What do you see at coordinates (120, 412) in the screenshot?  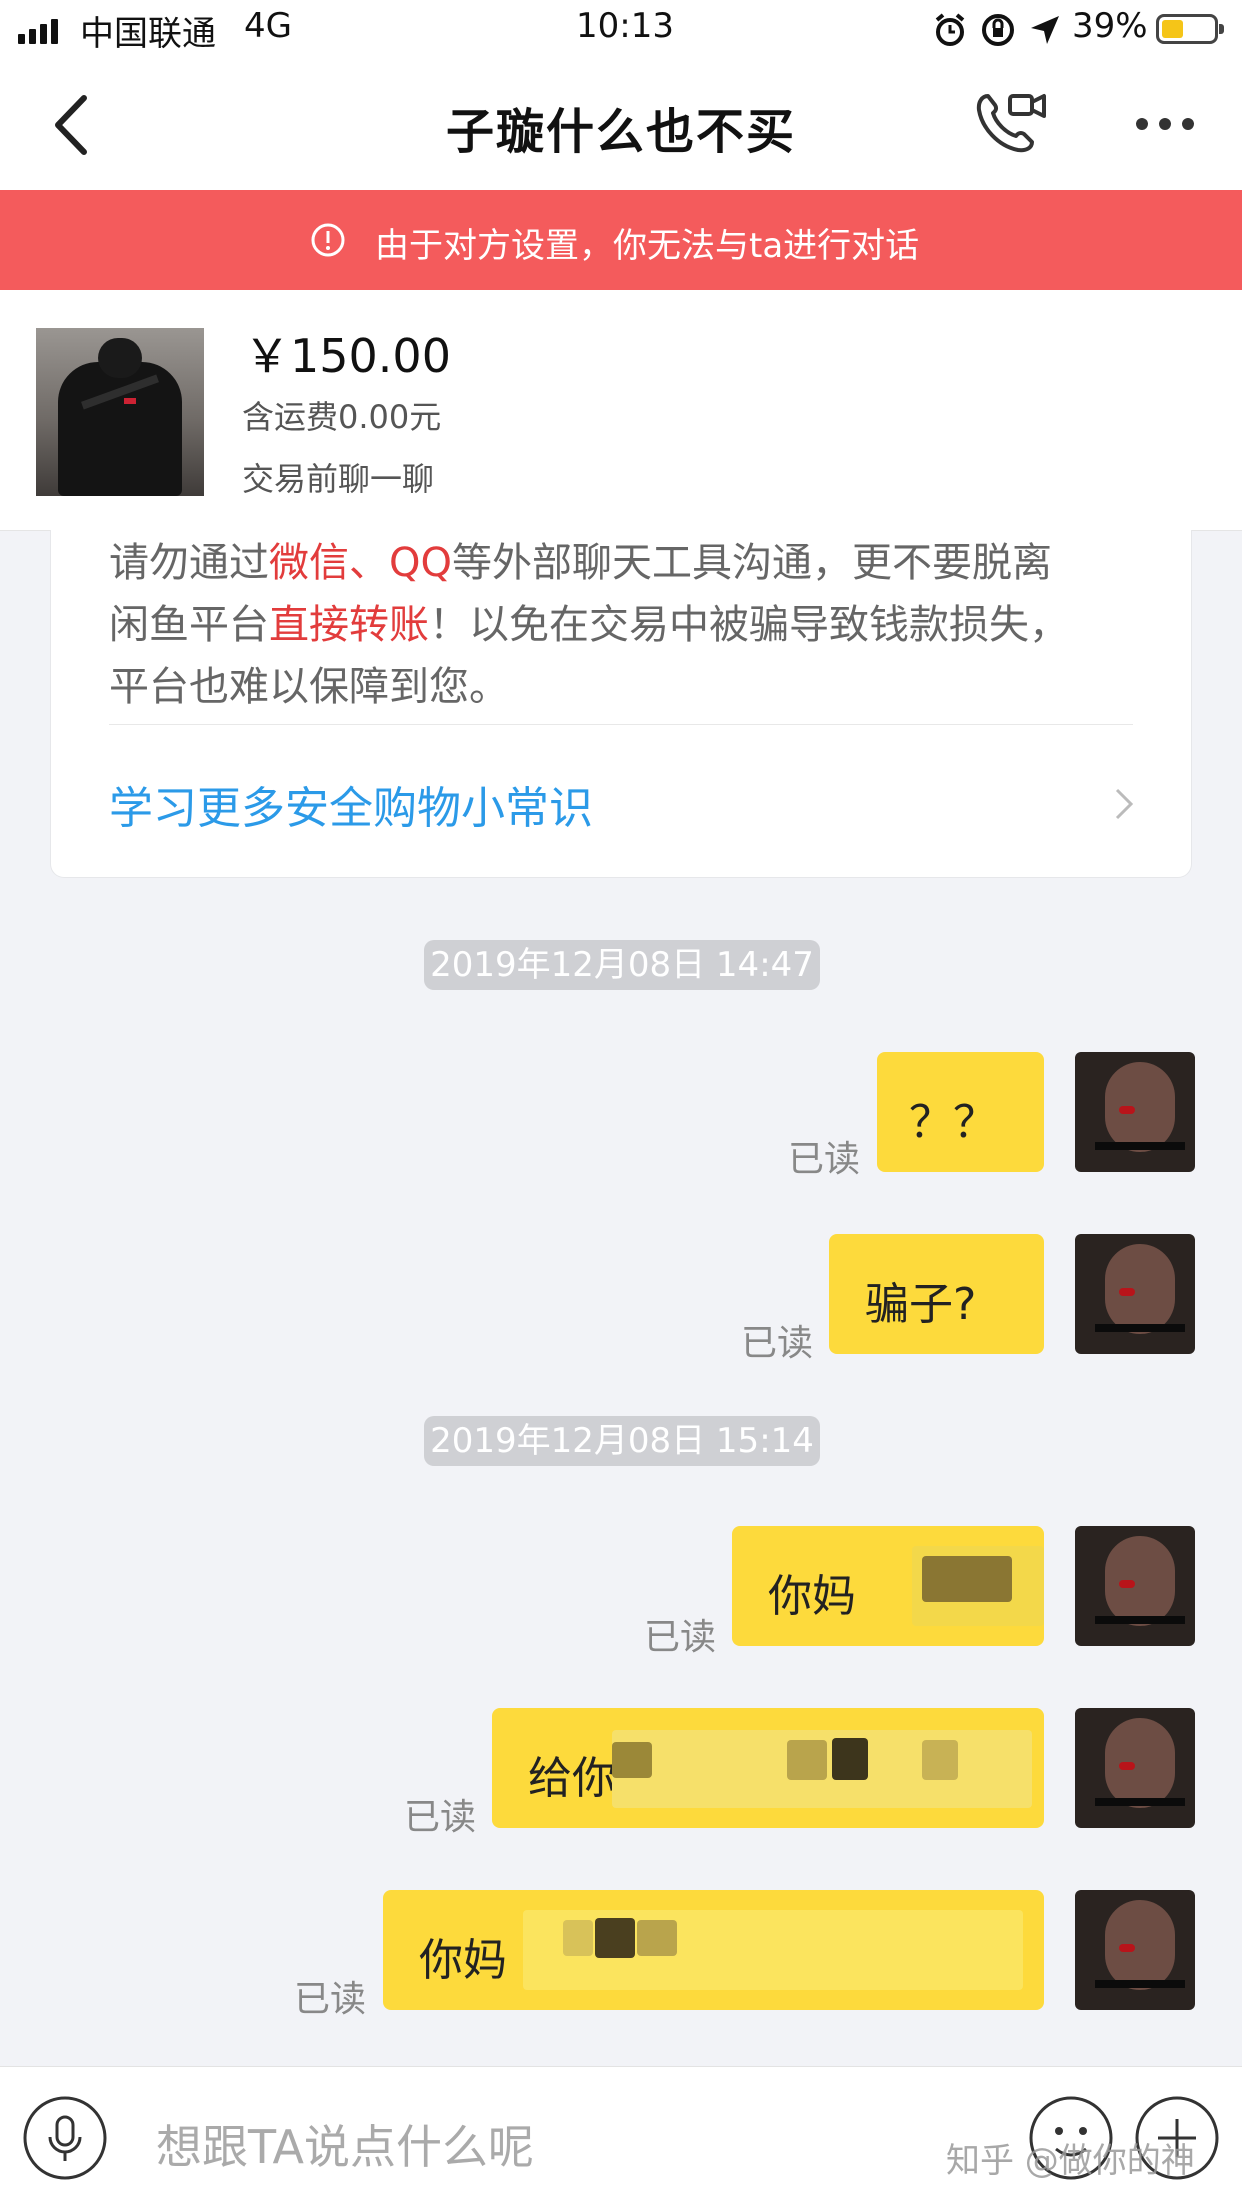 I see `product-thumbnail` at bounding box center [120, 412].